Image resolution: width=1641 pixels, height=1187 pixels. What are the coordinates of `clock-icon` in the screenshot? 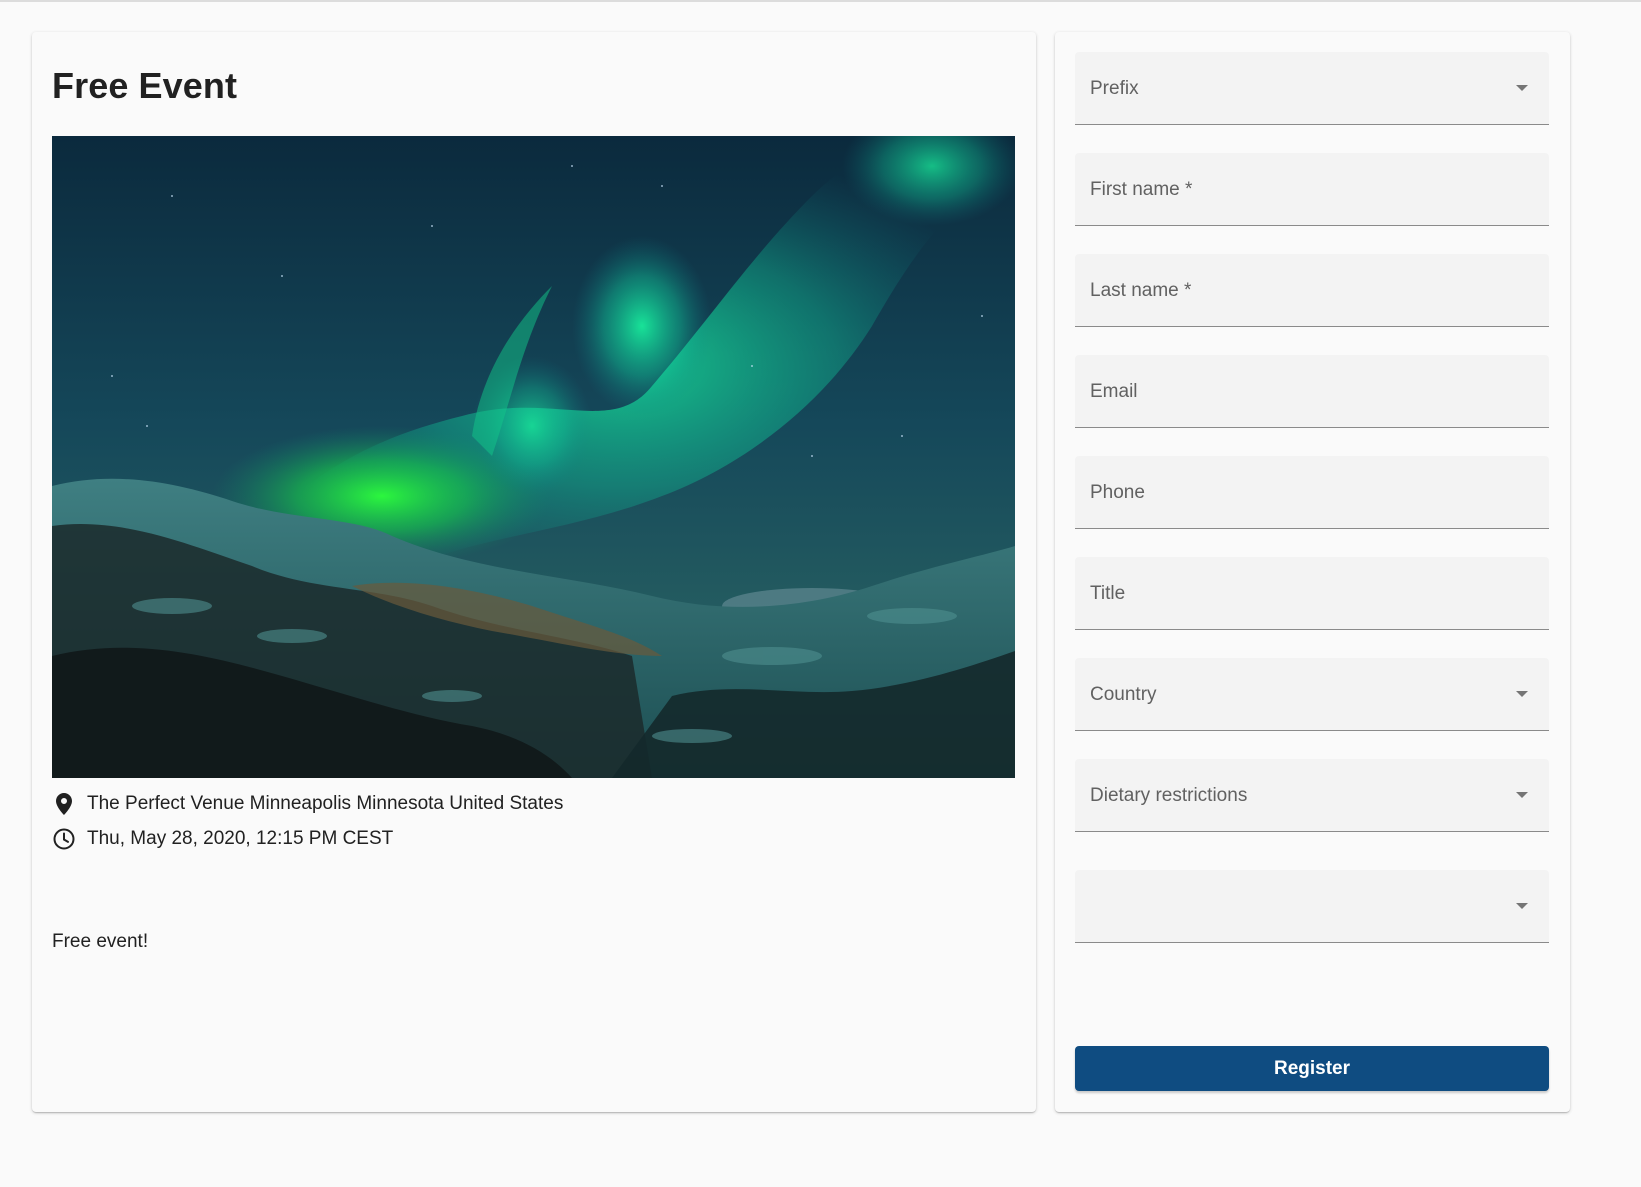 It's located at (64, 839).